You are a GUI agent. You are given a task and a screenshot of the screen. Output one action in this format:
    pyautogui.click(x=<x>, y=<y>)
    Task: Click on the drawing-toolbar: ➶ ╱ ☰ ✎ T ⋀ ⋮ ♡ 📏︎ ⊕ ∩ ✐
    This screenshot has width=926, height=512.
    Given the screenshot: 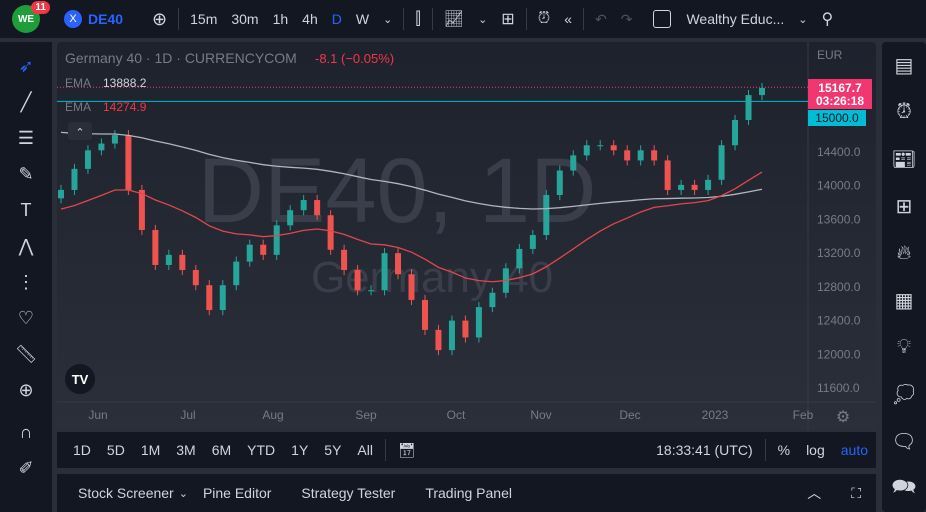 What is the action you would take?
    pyautogui.click(x=26, y=277)
    